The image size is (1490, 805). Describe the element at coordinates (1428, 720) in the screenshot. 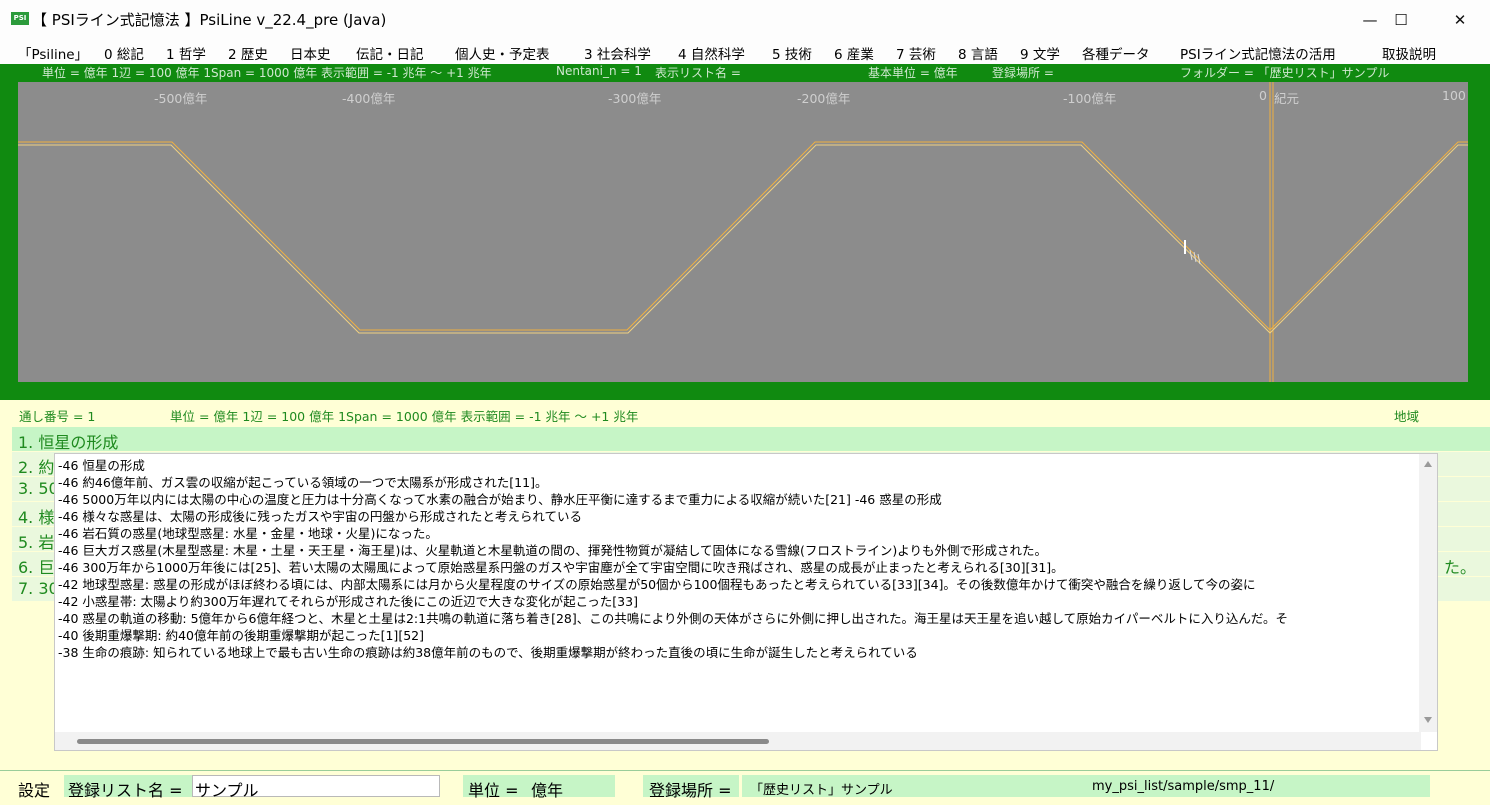

I see `scroll-down-icon` at that location.